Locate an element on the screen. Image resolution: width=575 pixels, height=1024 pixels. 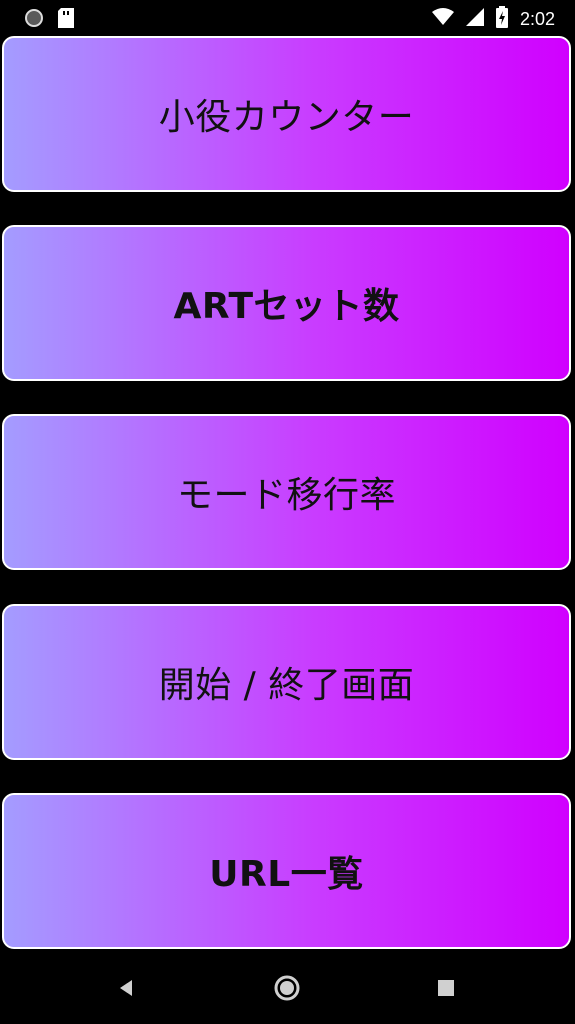
sd-card-icon is located at coordinates (66, 20).